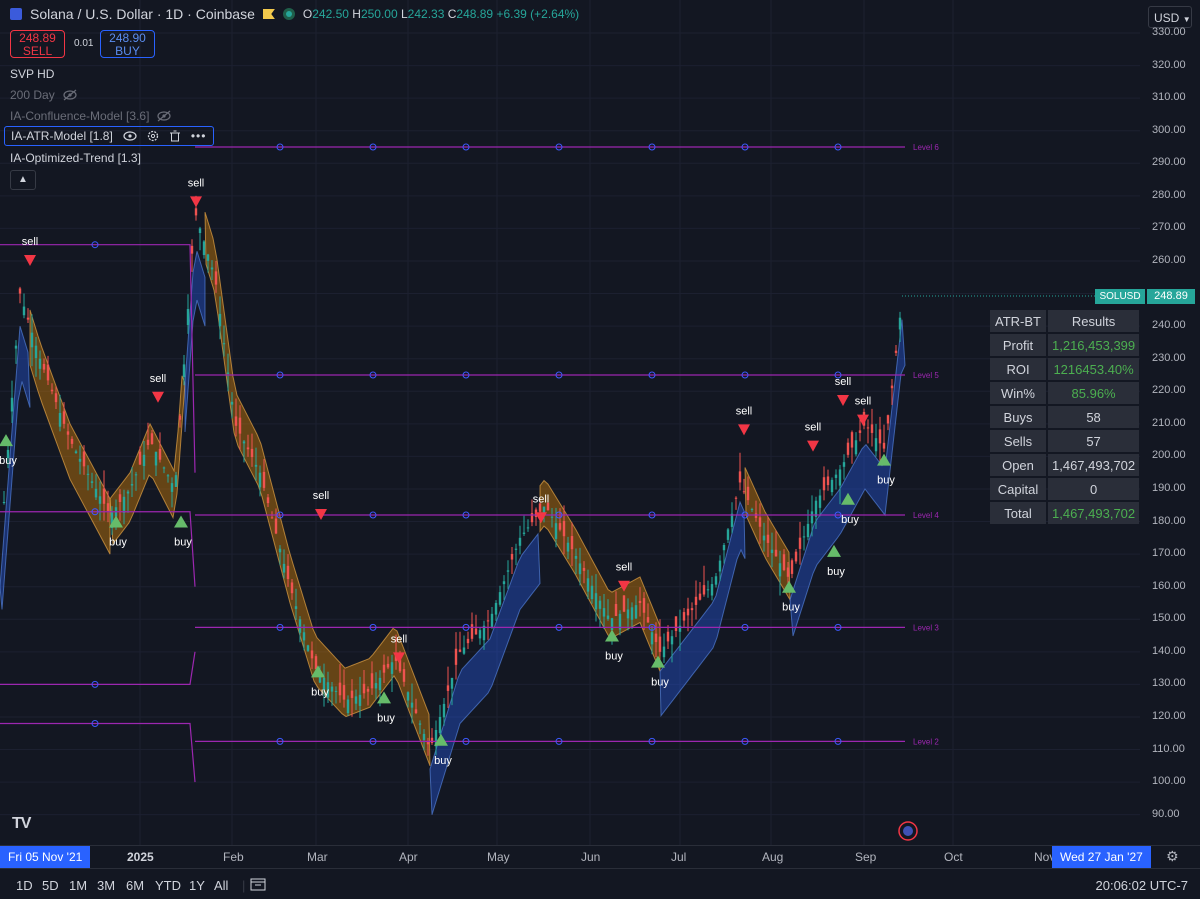 The height and width of the screenshot is (899, 1200). Describe the element at coordinates (1169, 129) in the screenshot. I see `price-tick-label: 300.00` at that location.